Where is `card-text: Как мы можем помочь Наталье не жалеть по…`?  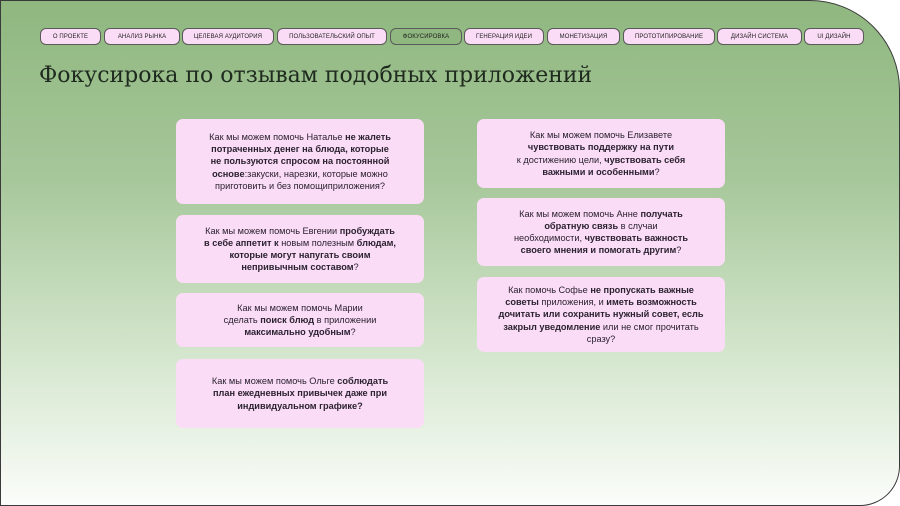
card-text: Как мы можем помочь Наталье не жалеть по… is located at coordinates (300, 161).